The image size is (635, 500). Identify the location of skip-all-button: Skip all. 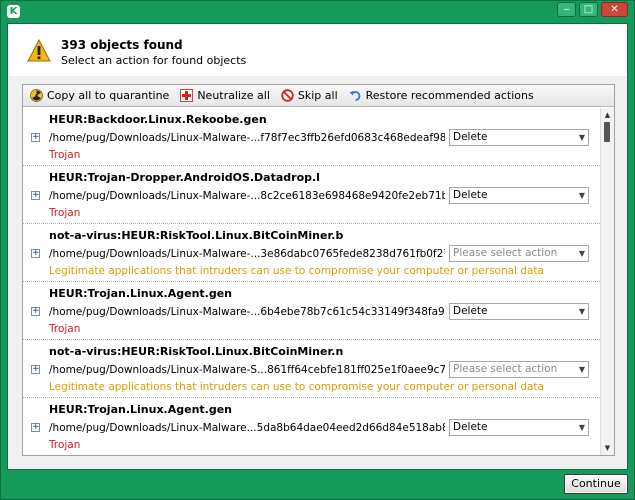
(309, 95).